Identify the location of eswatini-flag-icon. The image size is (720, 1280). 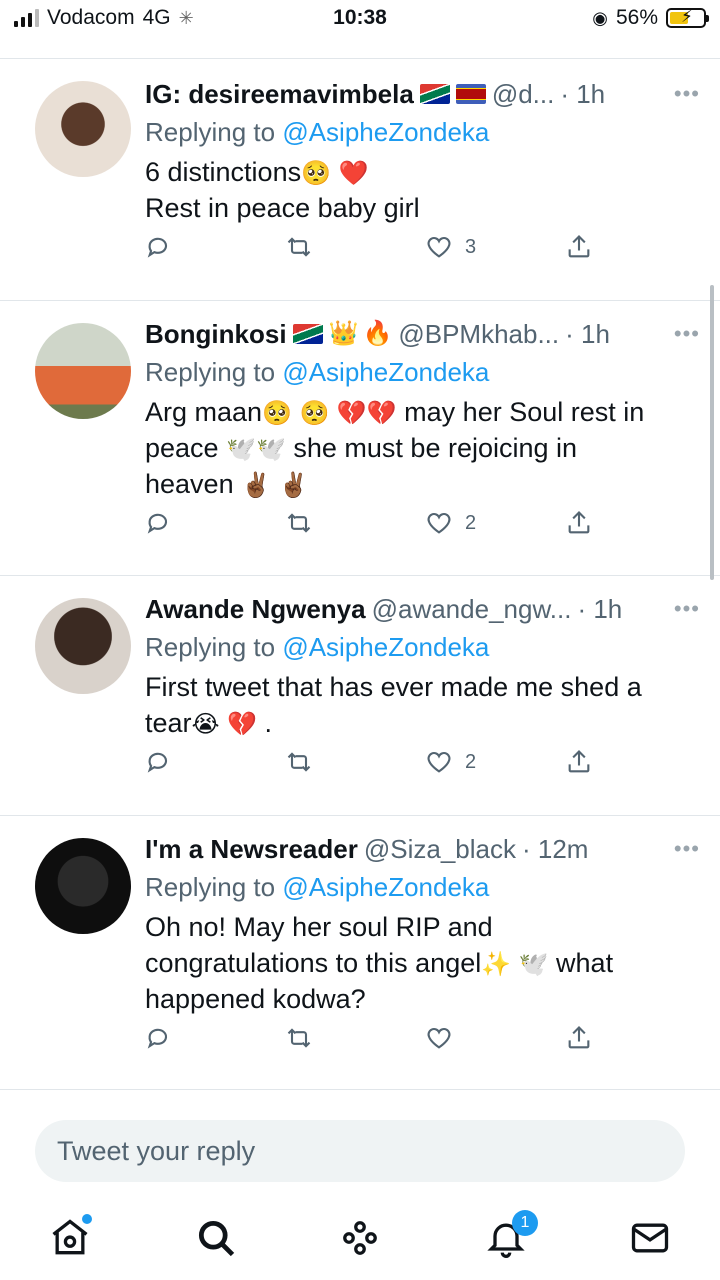
(470, 94).